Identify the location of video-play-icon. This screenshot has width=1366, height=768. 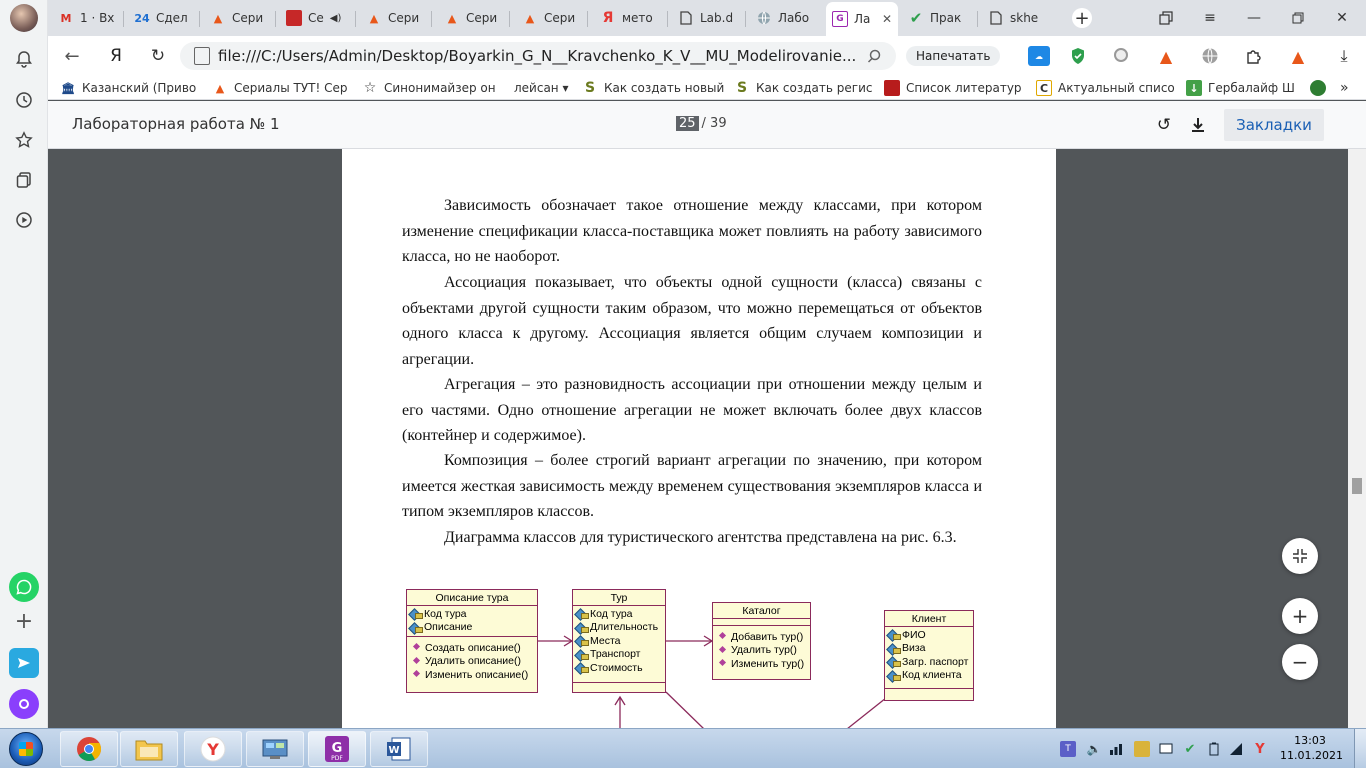
(24, 220).